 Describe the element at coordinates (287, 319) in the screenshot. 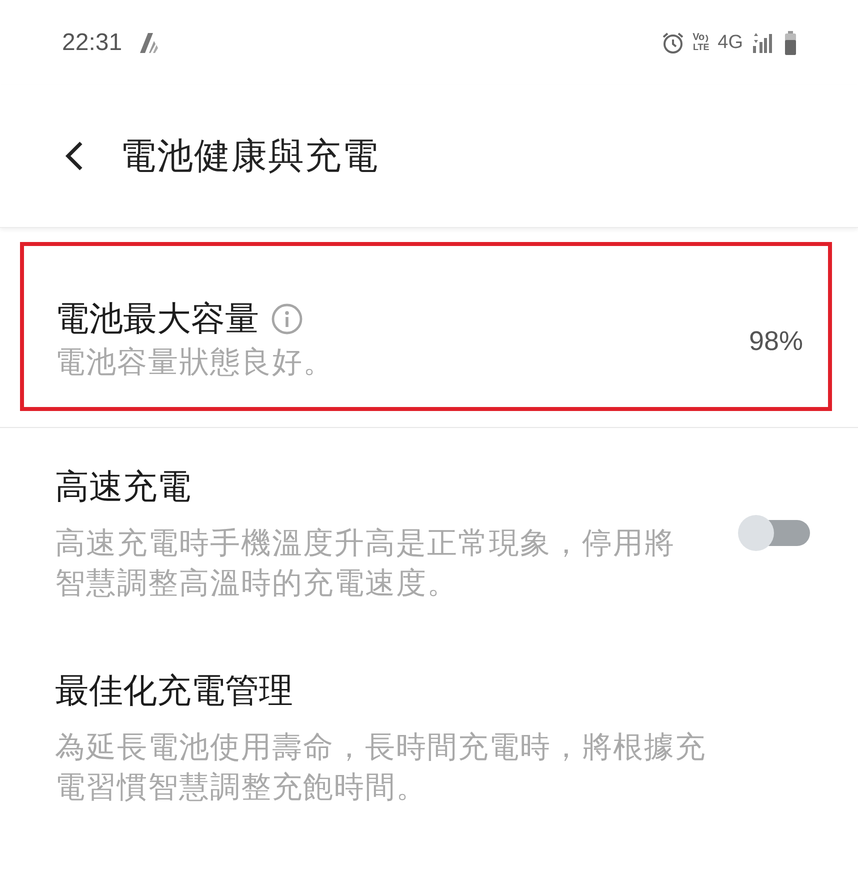

I see `info-icon` at that location.